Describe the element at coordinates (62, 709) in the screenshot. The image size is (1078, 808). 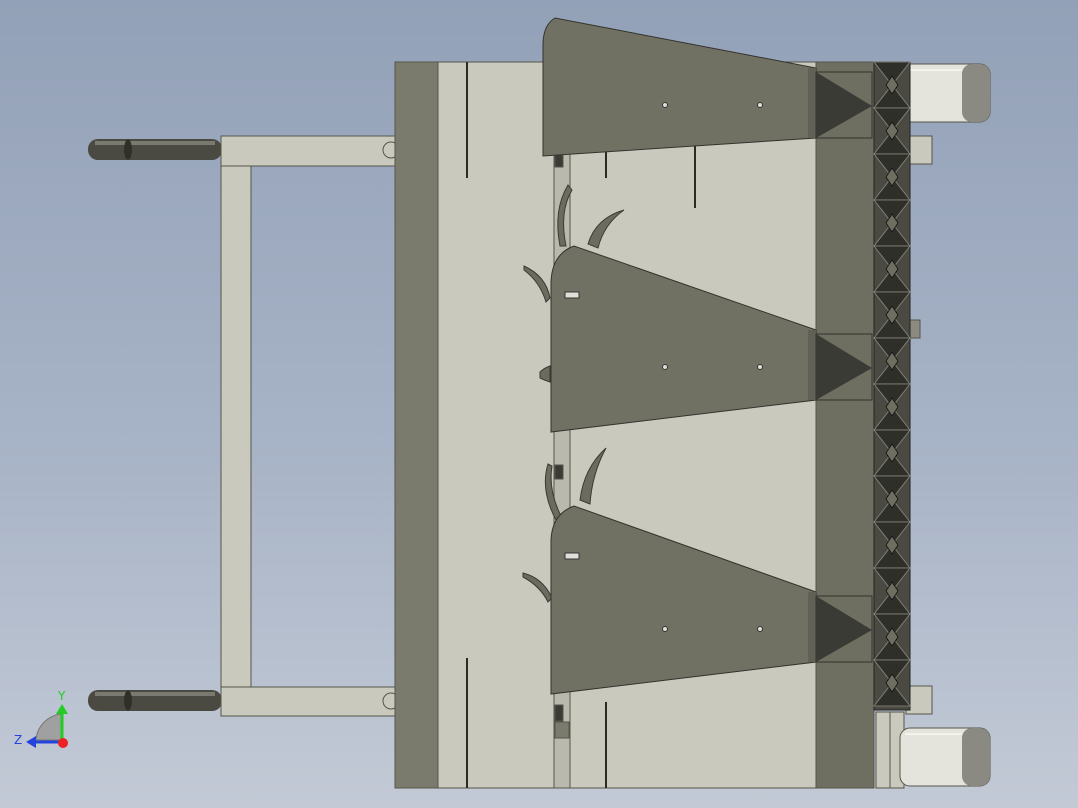
I see `y-axis-head-icon` at that location.